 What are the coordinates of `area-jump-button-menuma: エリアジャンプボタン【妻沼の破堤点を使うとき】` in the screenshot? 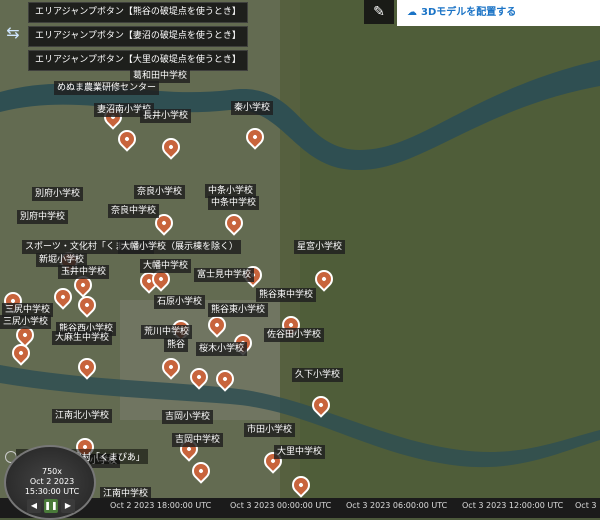 It's located at (138, 36).